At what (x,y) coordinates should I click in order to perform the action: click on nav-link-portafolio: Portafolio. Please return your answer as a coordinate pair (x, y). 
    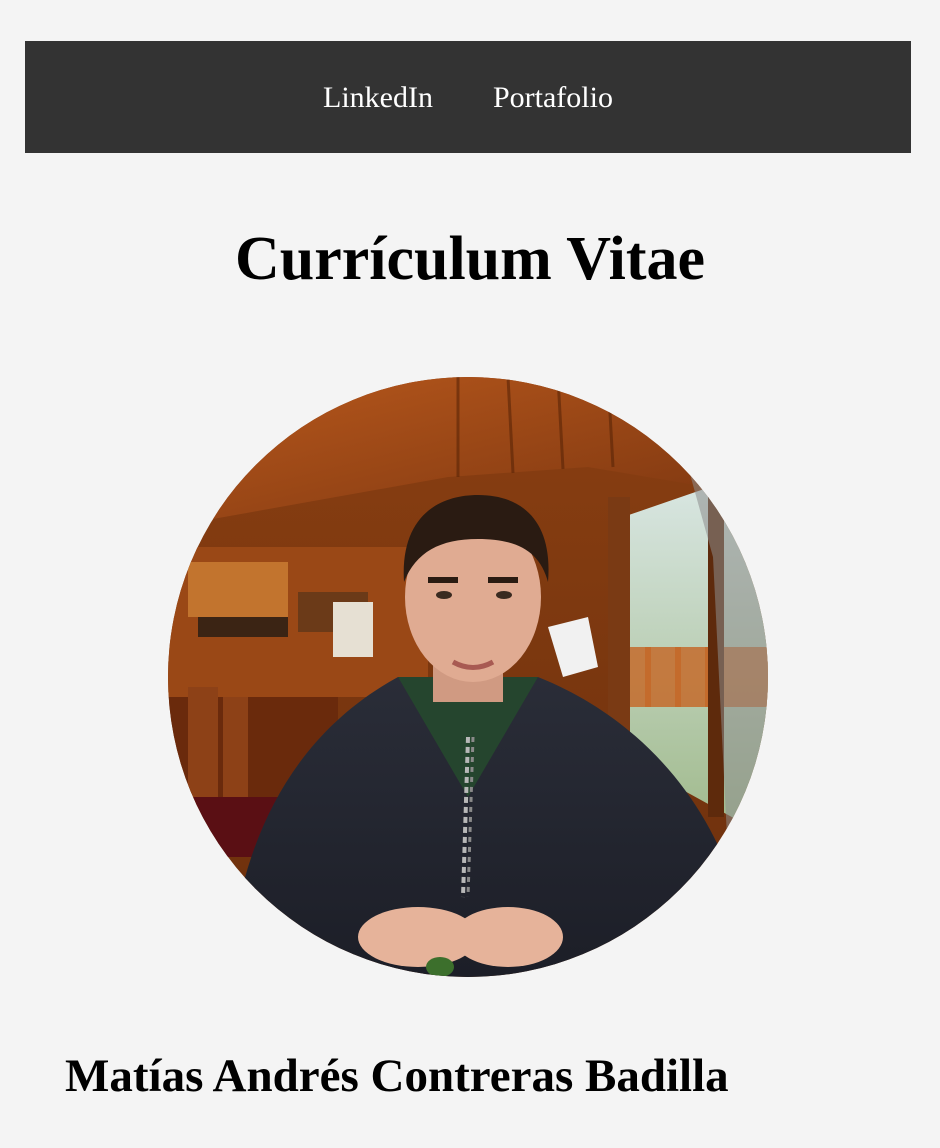
    Looking at the image, I should click on (553, 97).